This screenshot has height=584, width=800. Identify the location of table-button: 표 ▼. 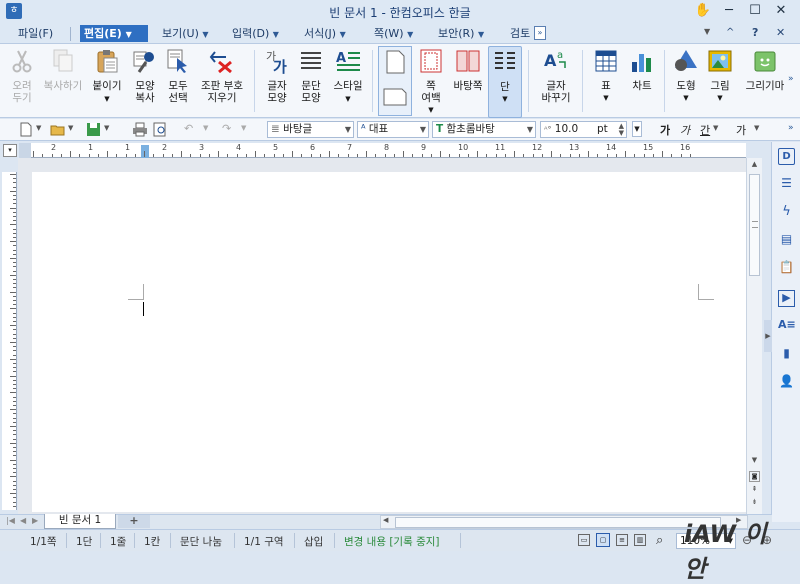
(606, 75).